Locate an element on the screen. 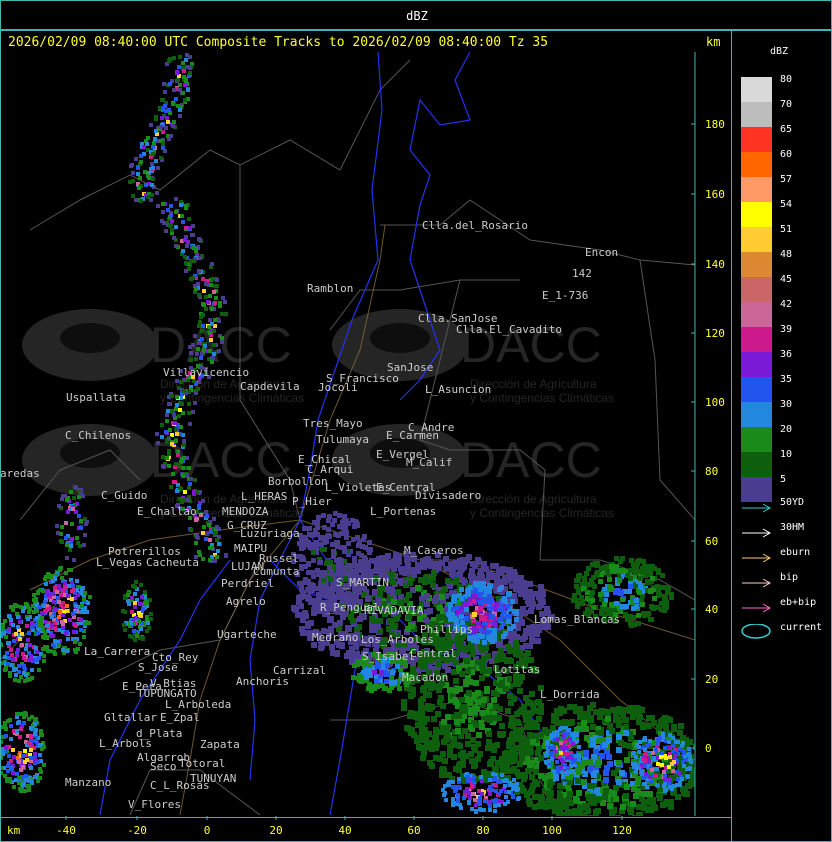 This screenshot has height=842, width=832. place-label: MENDOZA is located at coordinates (245, 511).